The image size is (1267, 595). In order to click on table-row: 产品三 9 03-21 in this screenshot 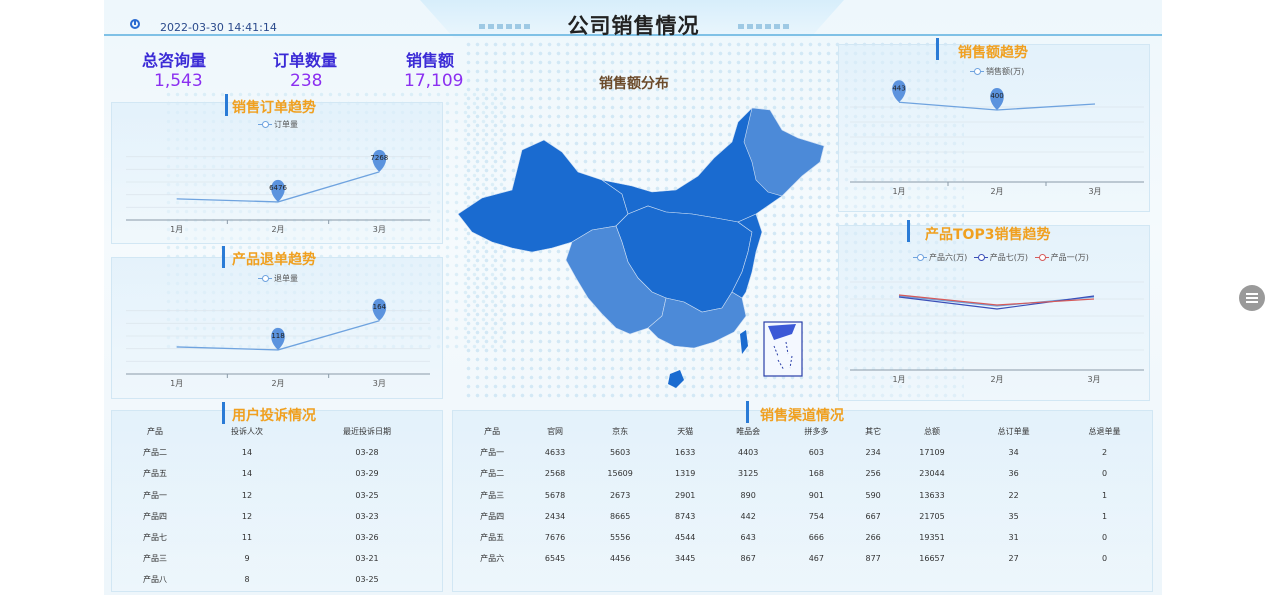, I will do `click(275, 558)`.